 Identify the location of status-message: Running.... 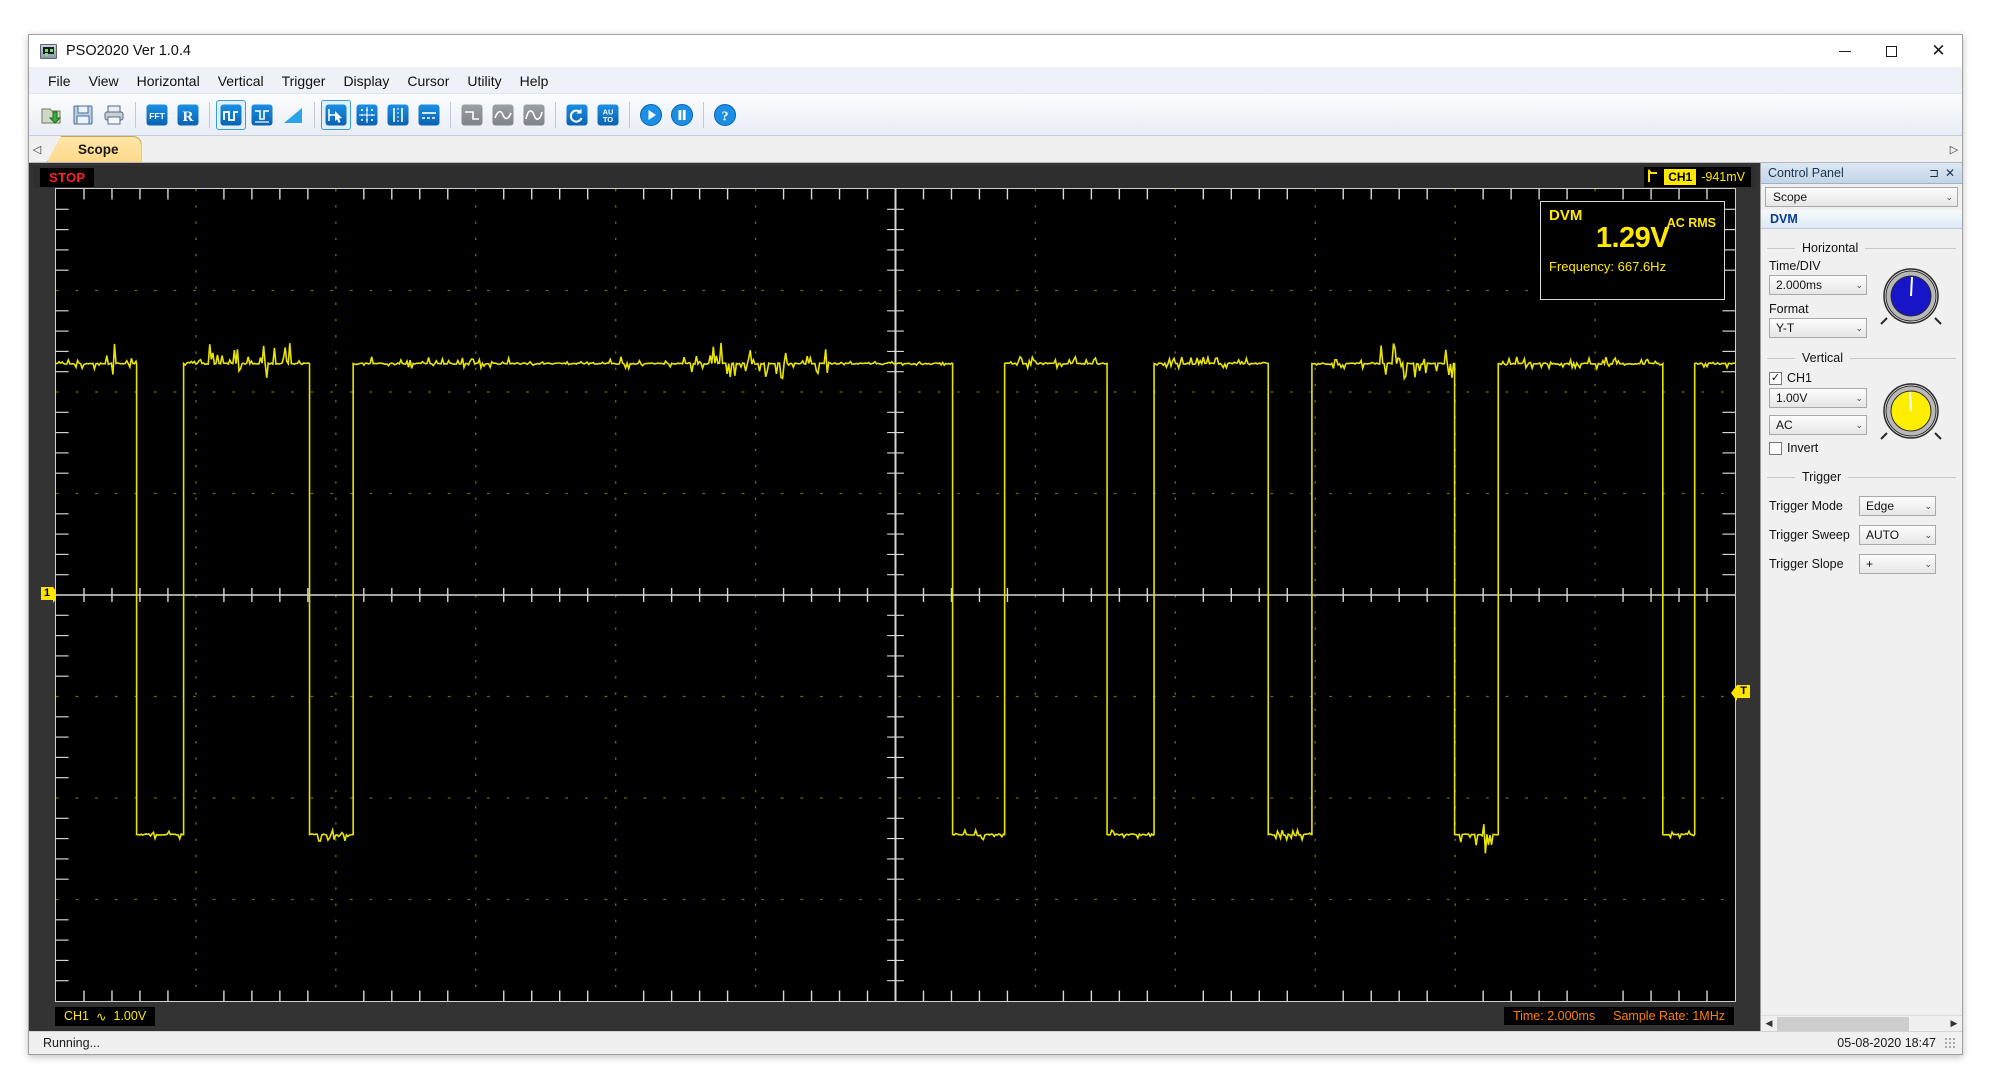
(71, 1043).